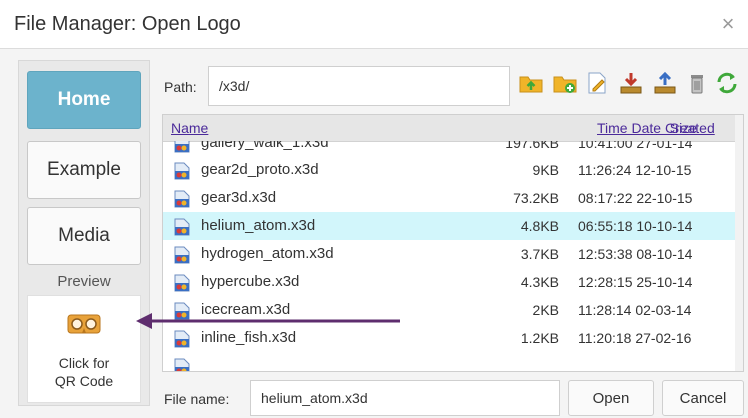  Describe the element at coordinates (250, 281) in the screenshot. I see `file-name: hypercube.x3d` at that location.